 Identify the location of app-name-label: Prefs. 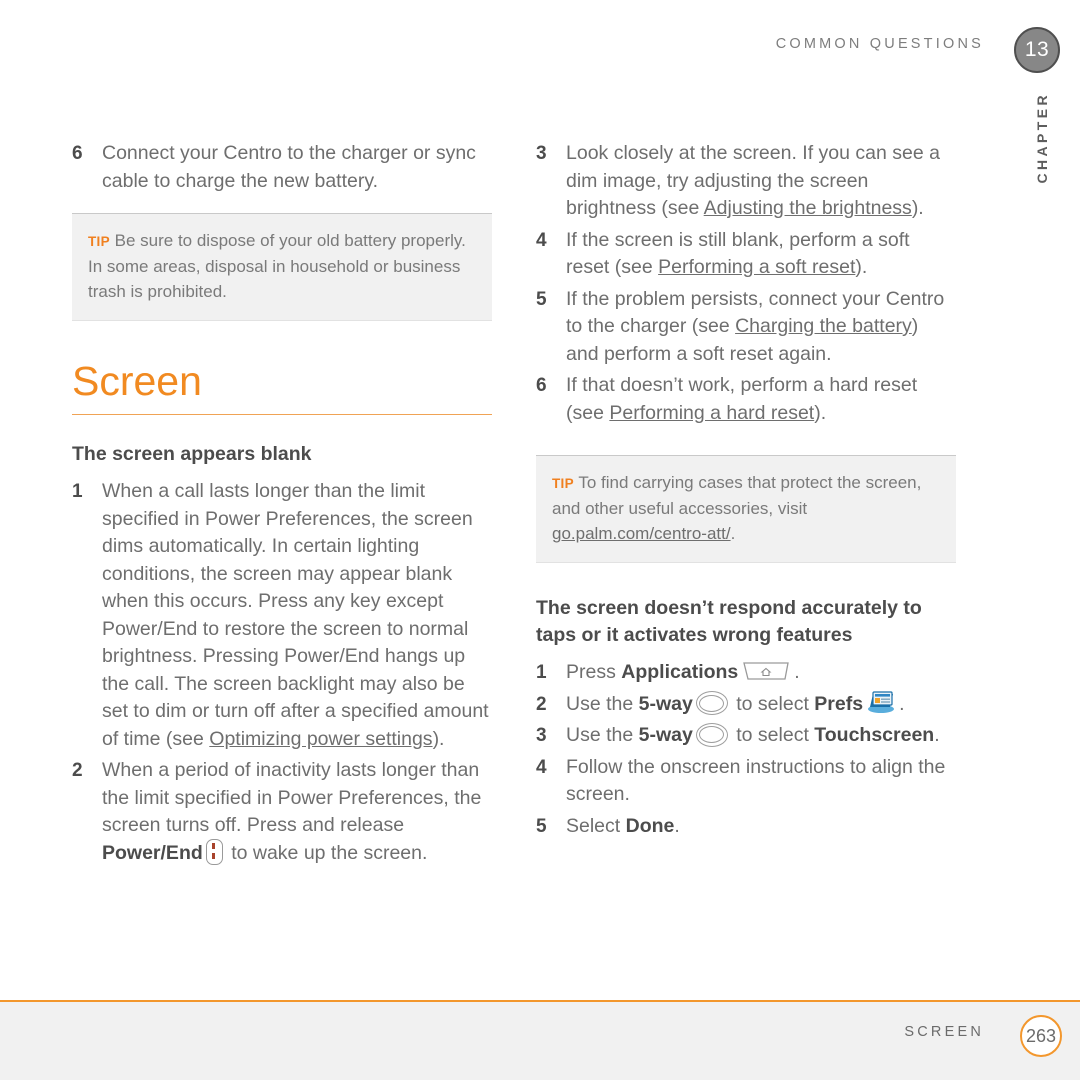
(839, 703).